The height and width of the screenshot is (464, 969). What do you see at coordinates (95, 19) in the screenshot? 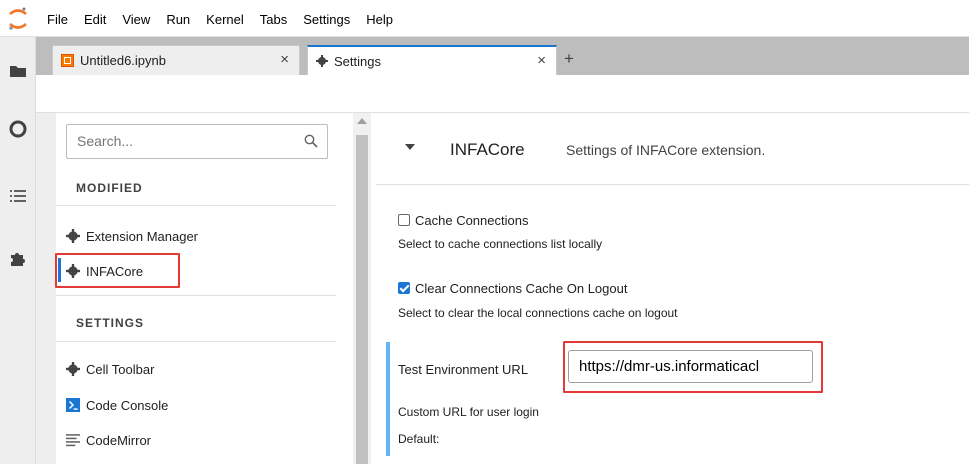
I see `menu-edit: Edit` at bounding box center [95, 19].